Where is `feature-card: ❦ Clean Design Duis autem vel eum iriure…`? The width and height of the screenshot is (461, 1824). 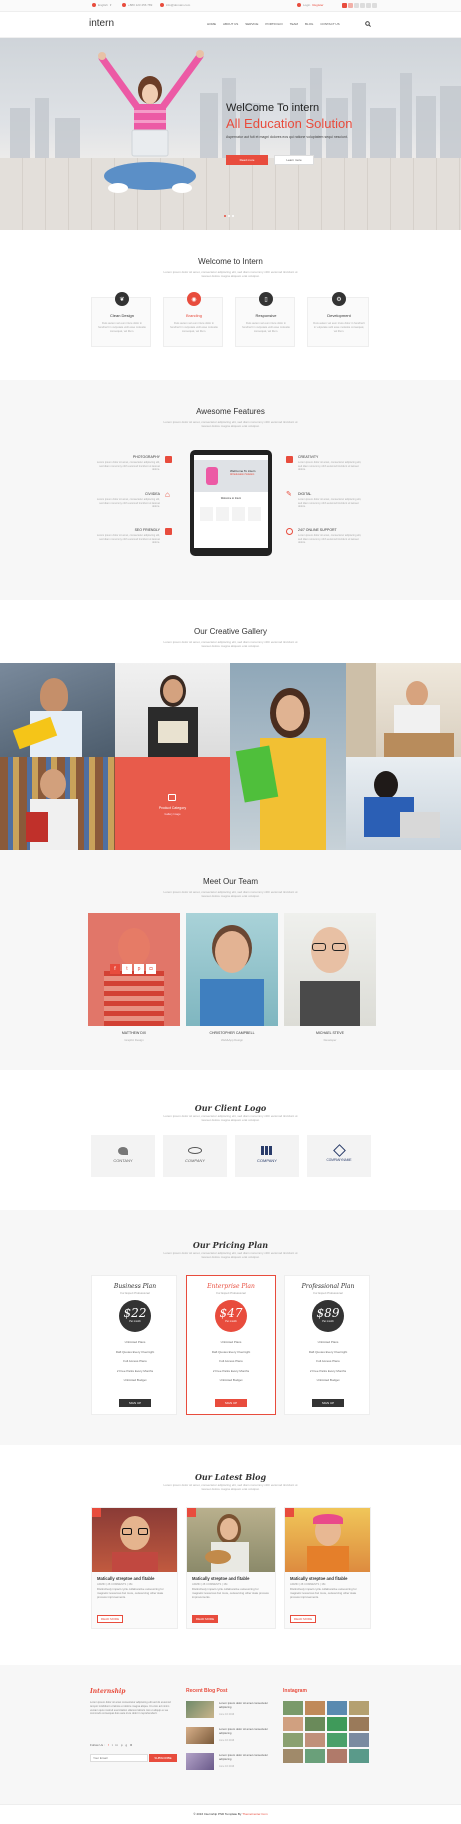 feature-card: ❦ Clean Design Duis autem vel eum iriure… is located at coordinates (121, 319).